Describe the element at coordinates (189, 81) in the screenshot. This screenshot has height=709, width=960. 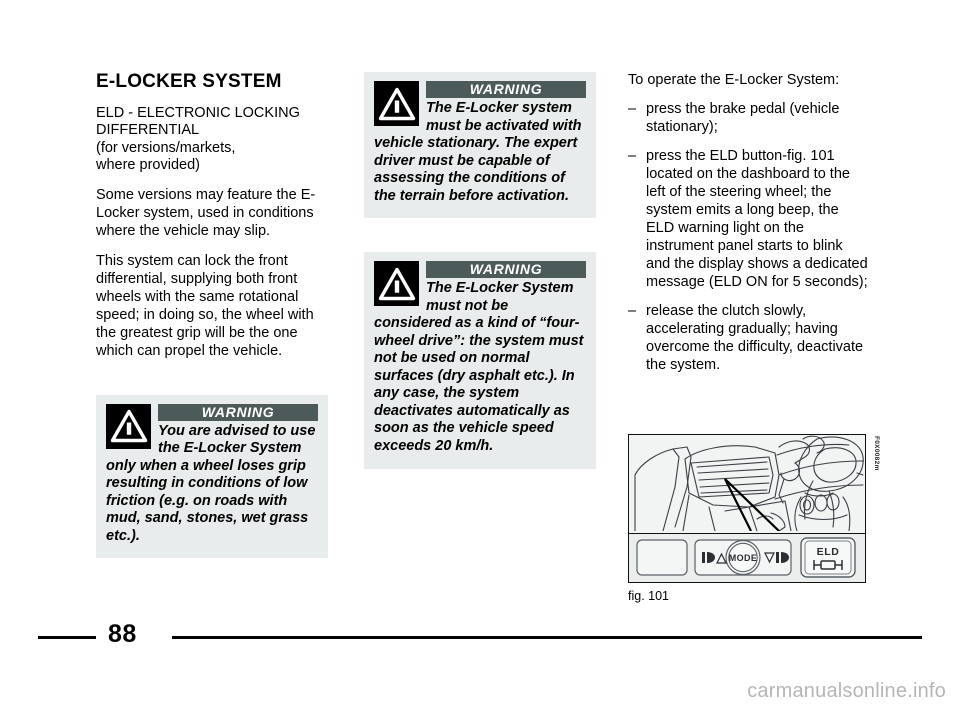
I see `page-title: E-LOCKER SYSTEM` at that location.